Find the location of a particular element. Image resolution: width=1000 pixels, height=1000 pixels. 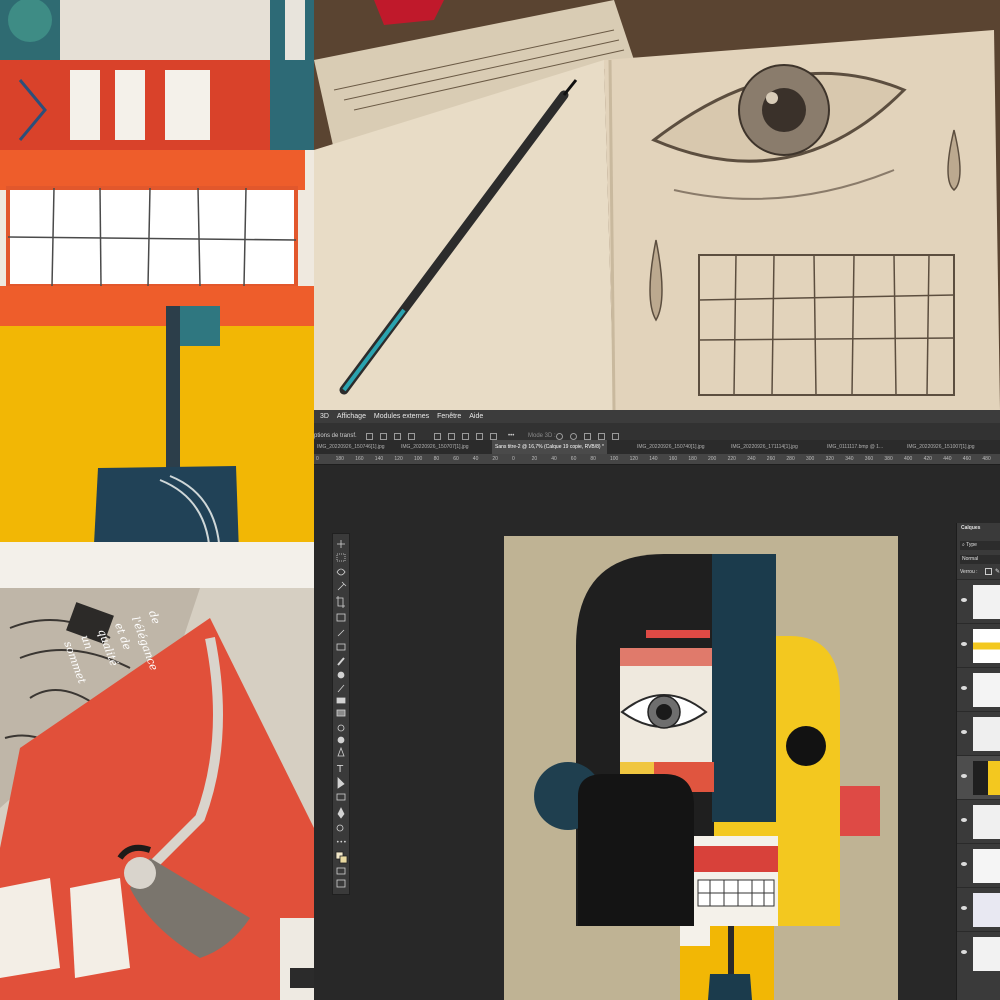

ruler-tick-label: 220 is located at coordinates (731, 459).